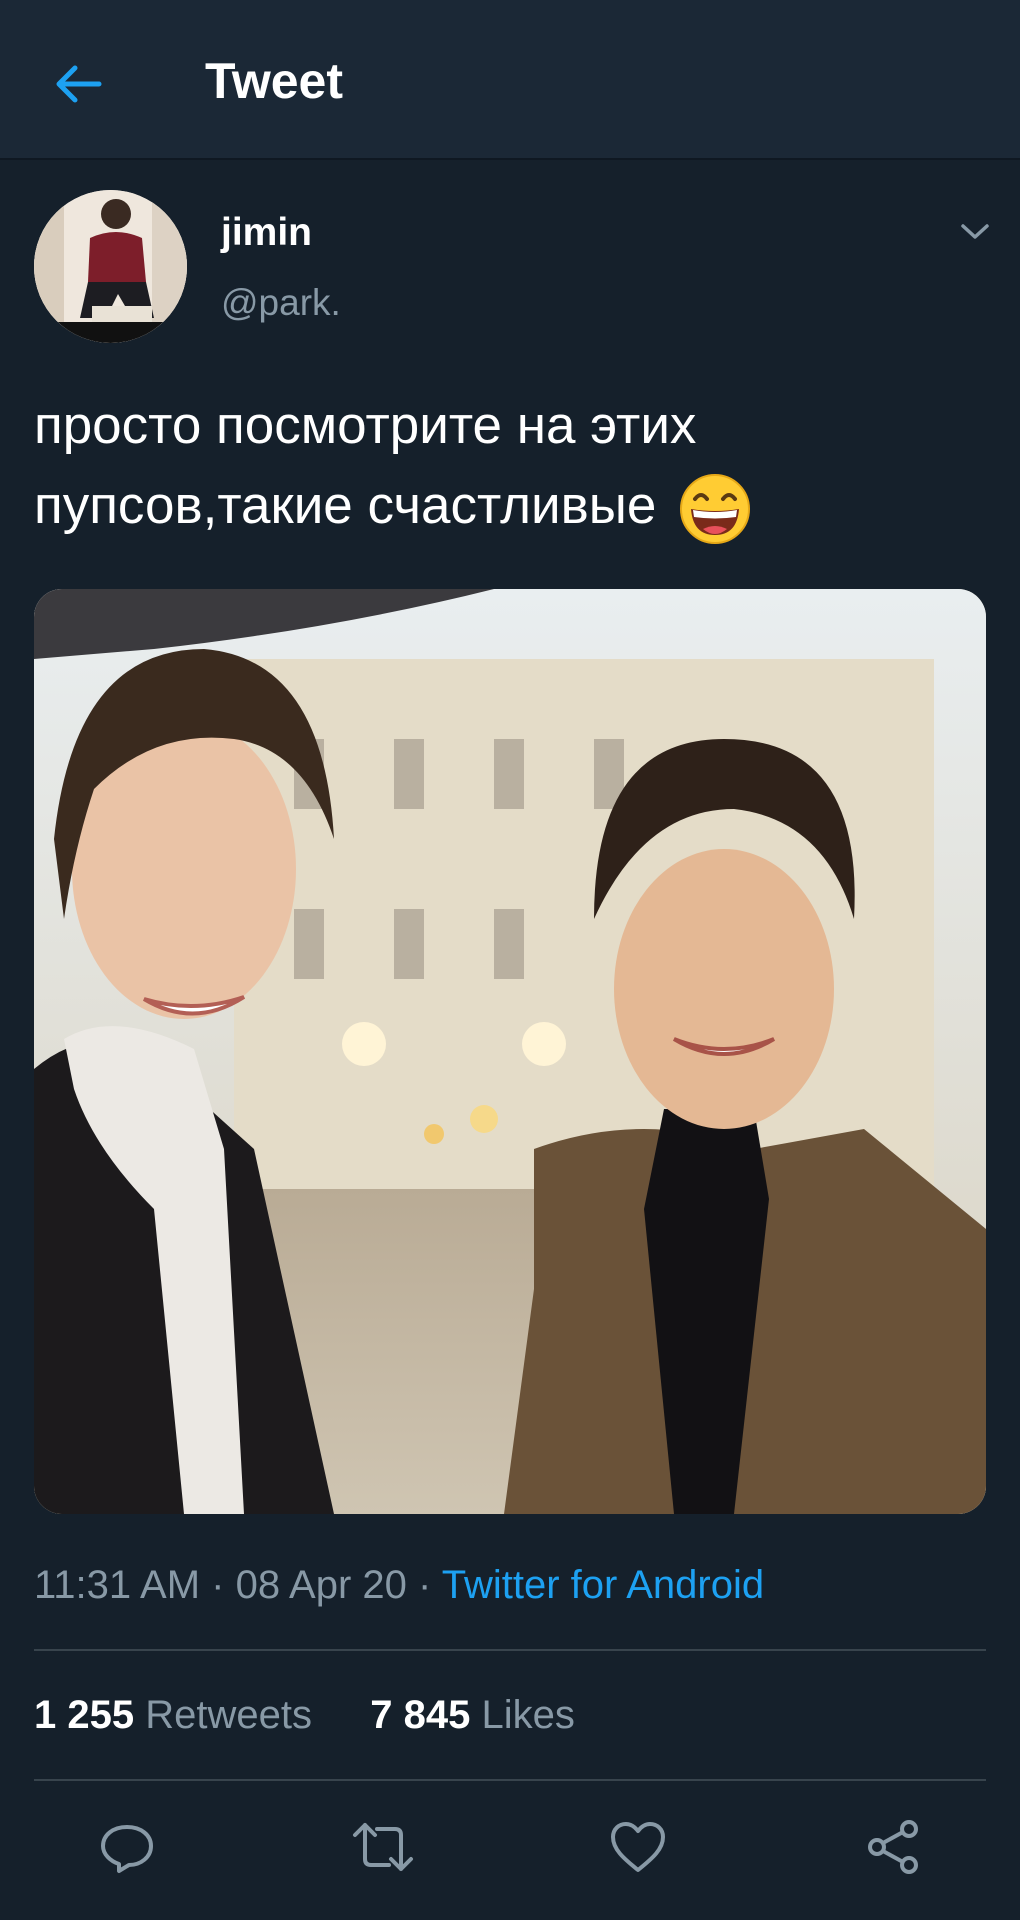  What do you see at coordinates (274, 81) in the screenshot?
I see `page-title: Tweet` at bounding box center [274, 81].